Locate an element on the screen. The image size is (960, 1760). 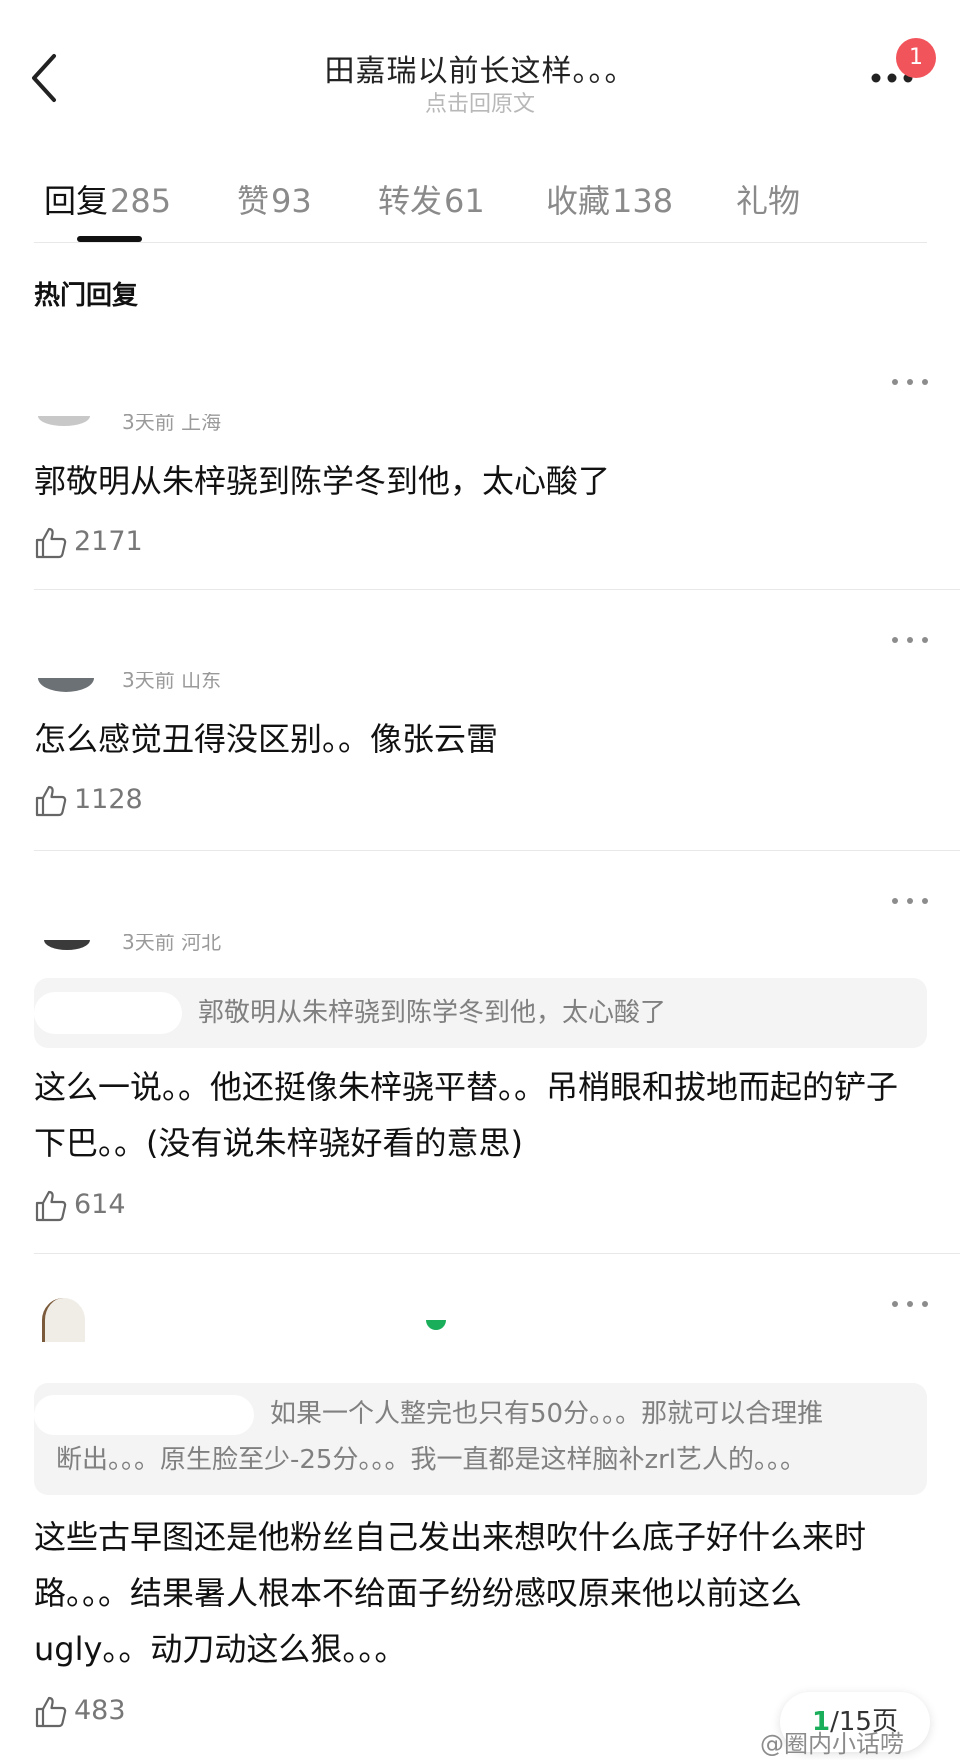
quoted-comment: 郭敬明从朱梓骁到陈学冬到他，太心酸了 is located at coordinates (480, 1013).